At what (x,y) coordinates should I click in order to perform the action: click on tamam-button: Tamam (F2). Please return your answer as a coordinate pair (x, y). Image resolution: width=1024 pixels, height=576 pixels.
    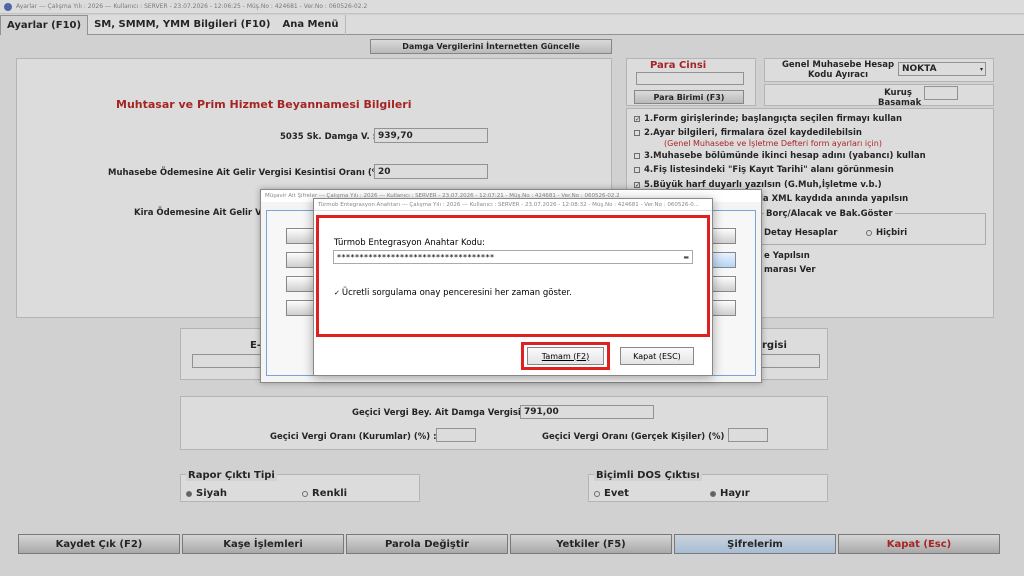
    Looking at the image, I should click on (565, 356).